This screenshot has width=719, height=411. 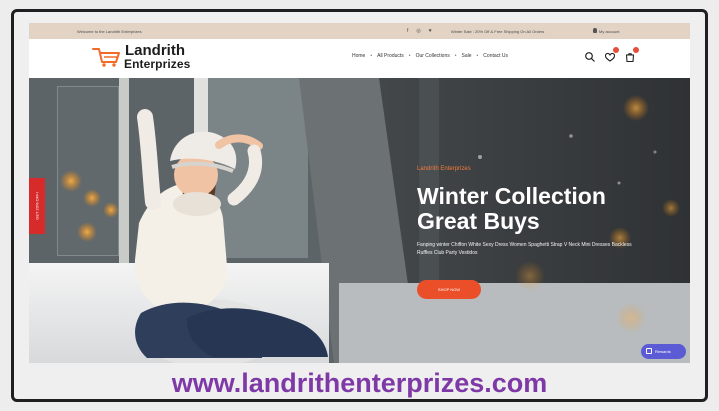 I want to click on menu-our-collections: Our Collections, so click(x=433, y=56).